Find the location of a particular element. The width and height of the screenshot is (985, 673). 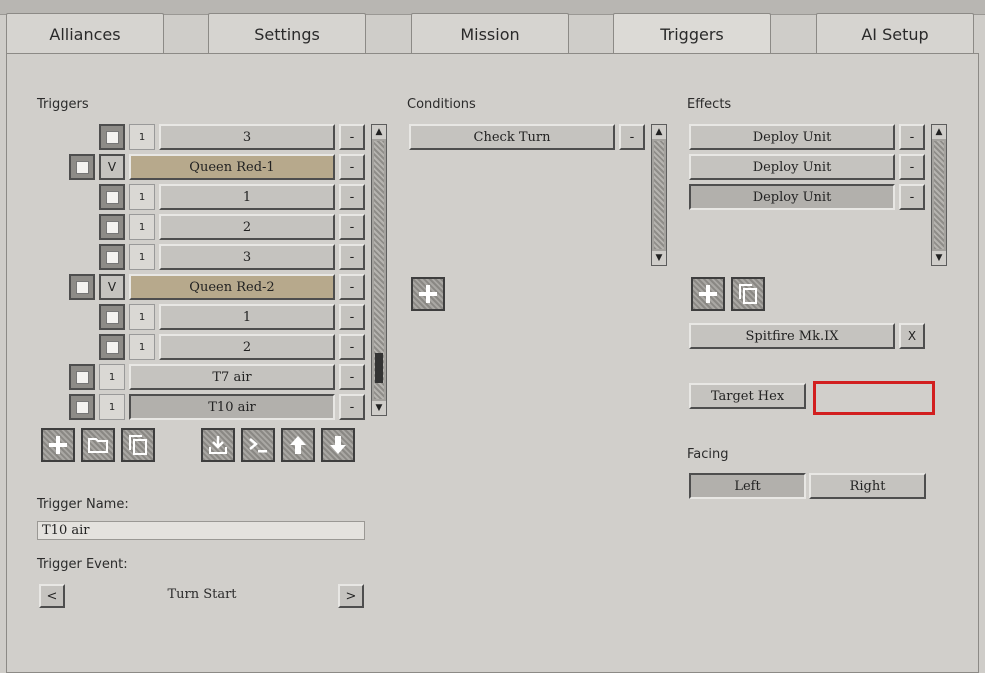

trigger-name-label: Trigger Name: is located at coordinates (83, 504).